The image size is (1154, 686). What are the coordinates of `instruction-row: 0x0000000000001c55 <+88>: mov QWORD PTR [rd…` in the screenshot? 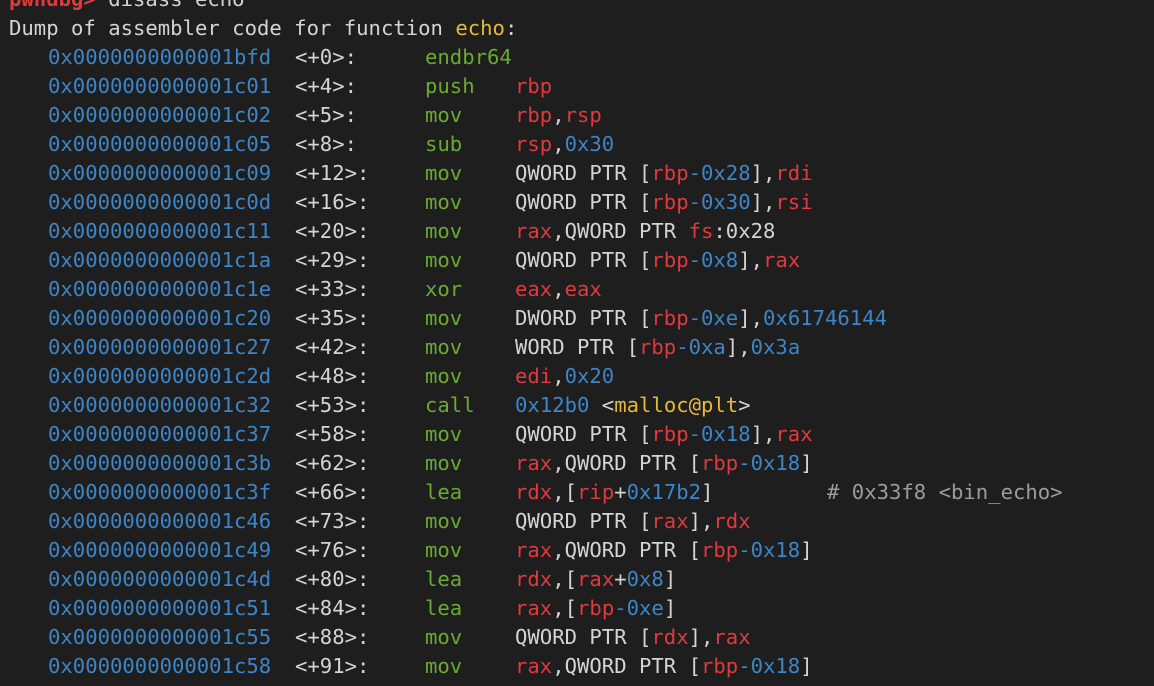 It's located at (579, 637).